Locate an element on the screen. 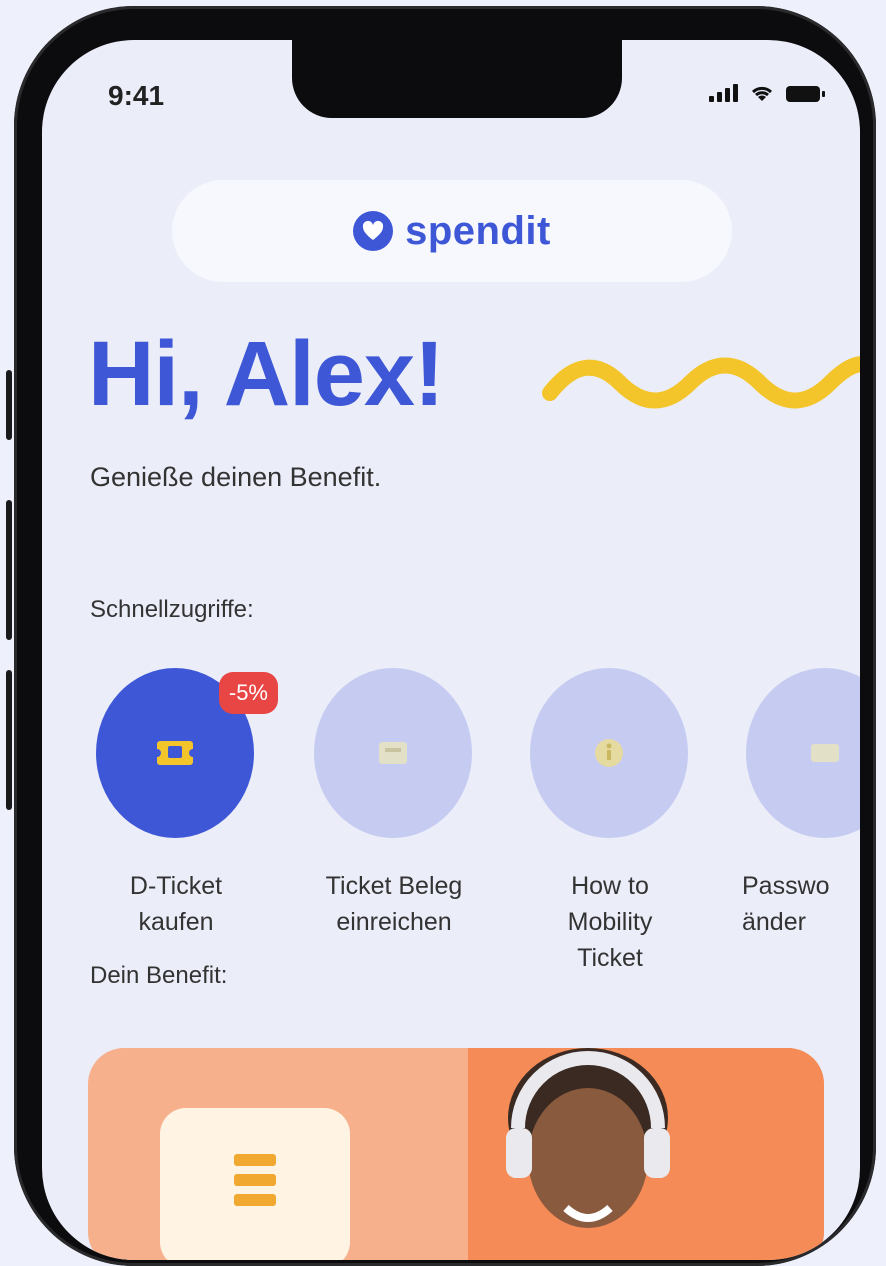  heart-badge-icon is located at coordinates (373, 231).